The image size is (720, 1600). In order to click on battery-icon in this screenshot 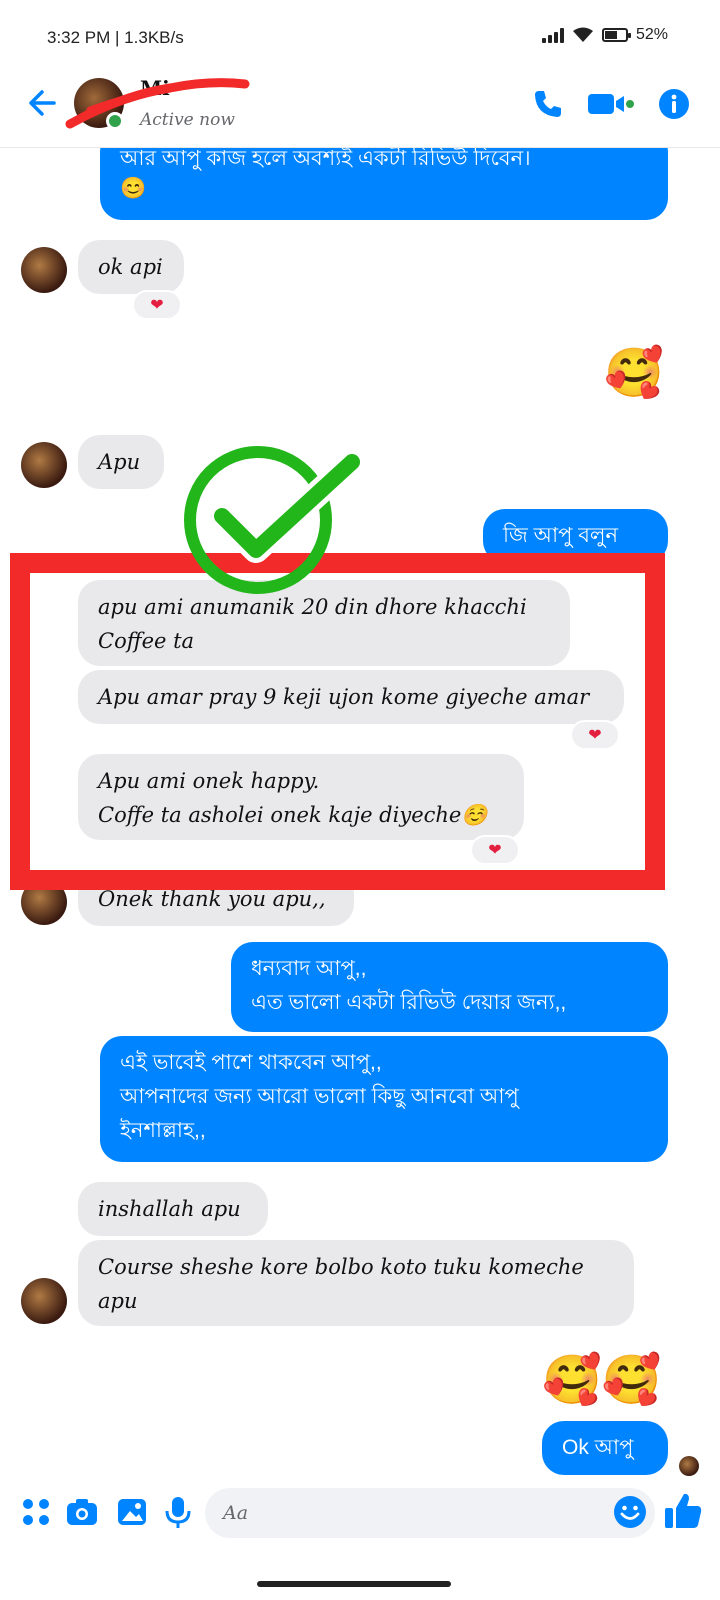, I will do `click(616, 35)`.